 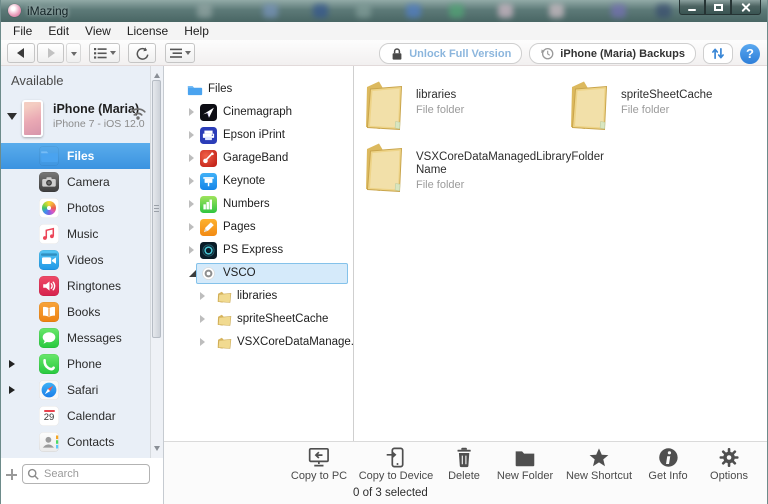 I want to click on title-bar: iMazing, so click(x=384, y=11).